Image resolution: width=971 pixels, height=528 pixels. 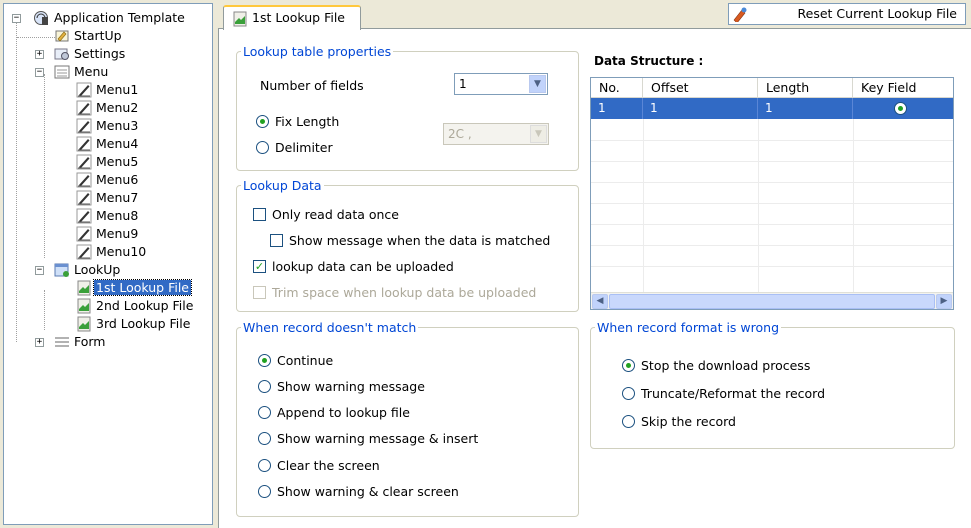 What do you see at coordinates (297, 122) in the screenshot?
I see `fix-length-radio: Fix Length` at bounding box center [297, 122].